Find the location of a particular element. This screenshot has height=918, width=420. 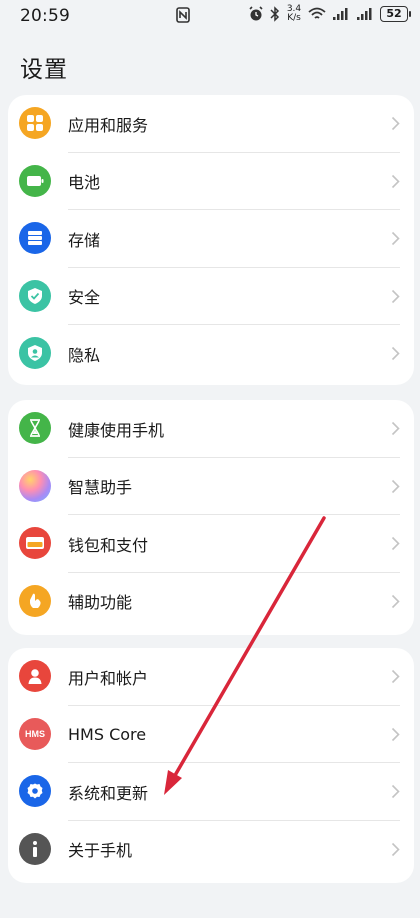

user-icon is located at coordinates (35, 676).